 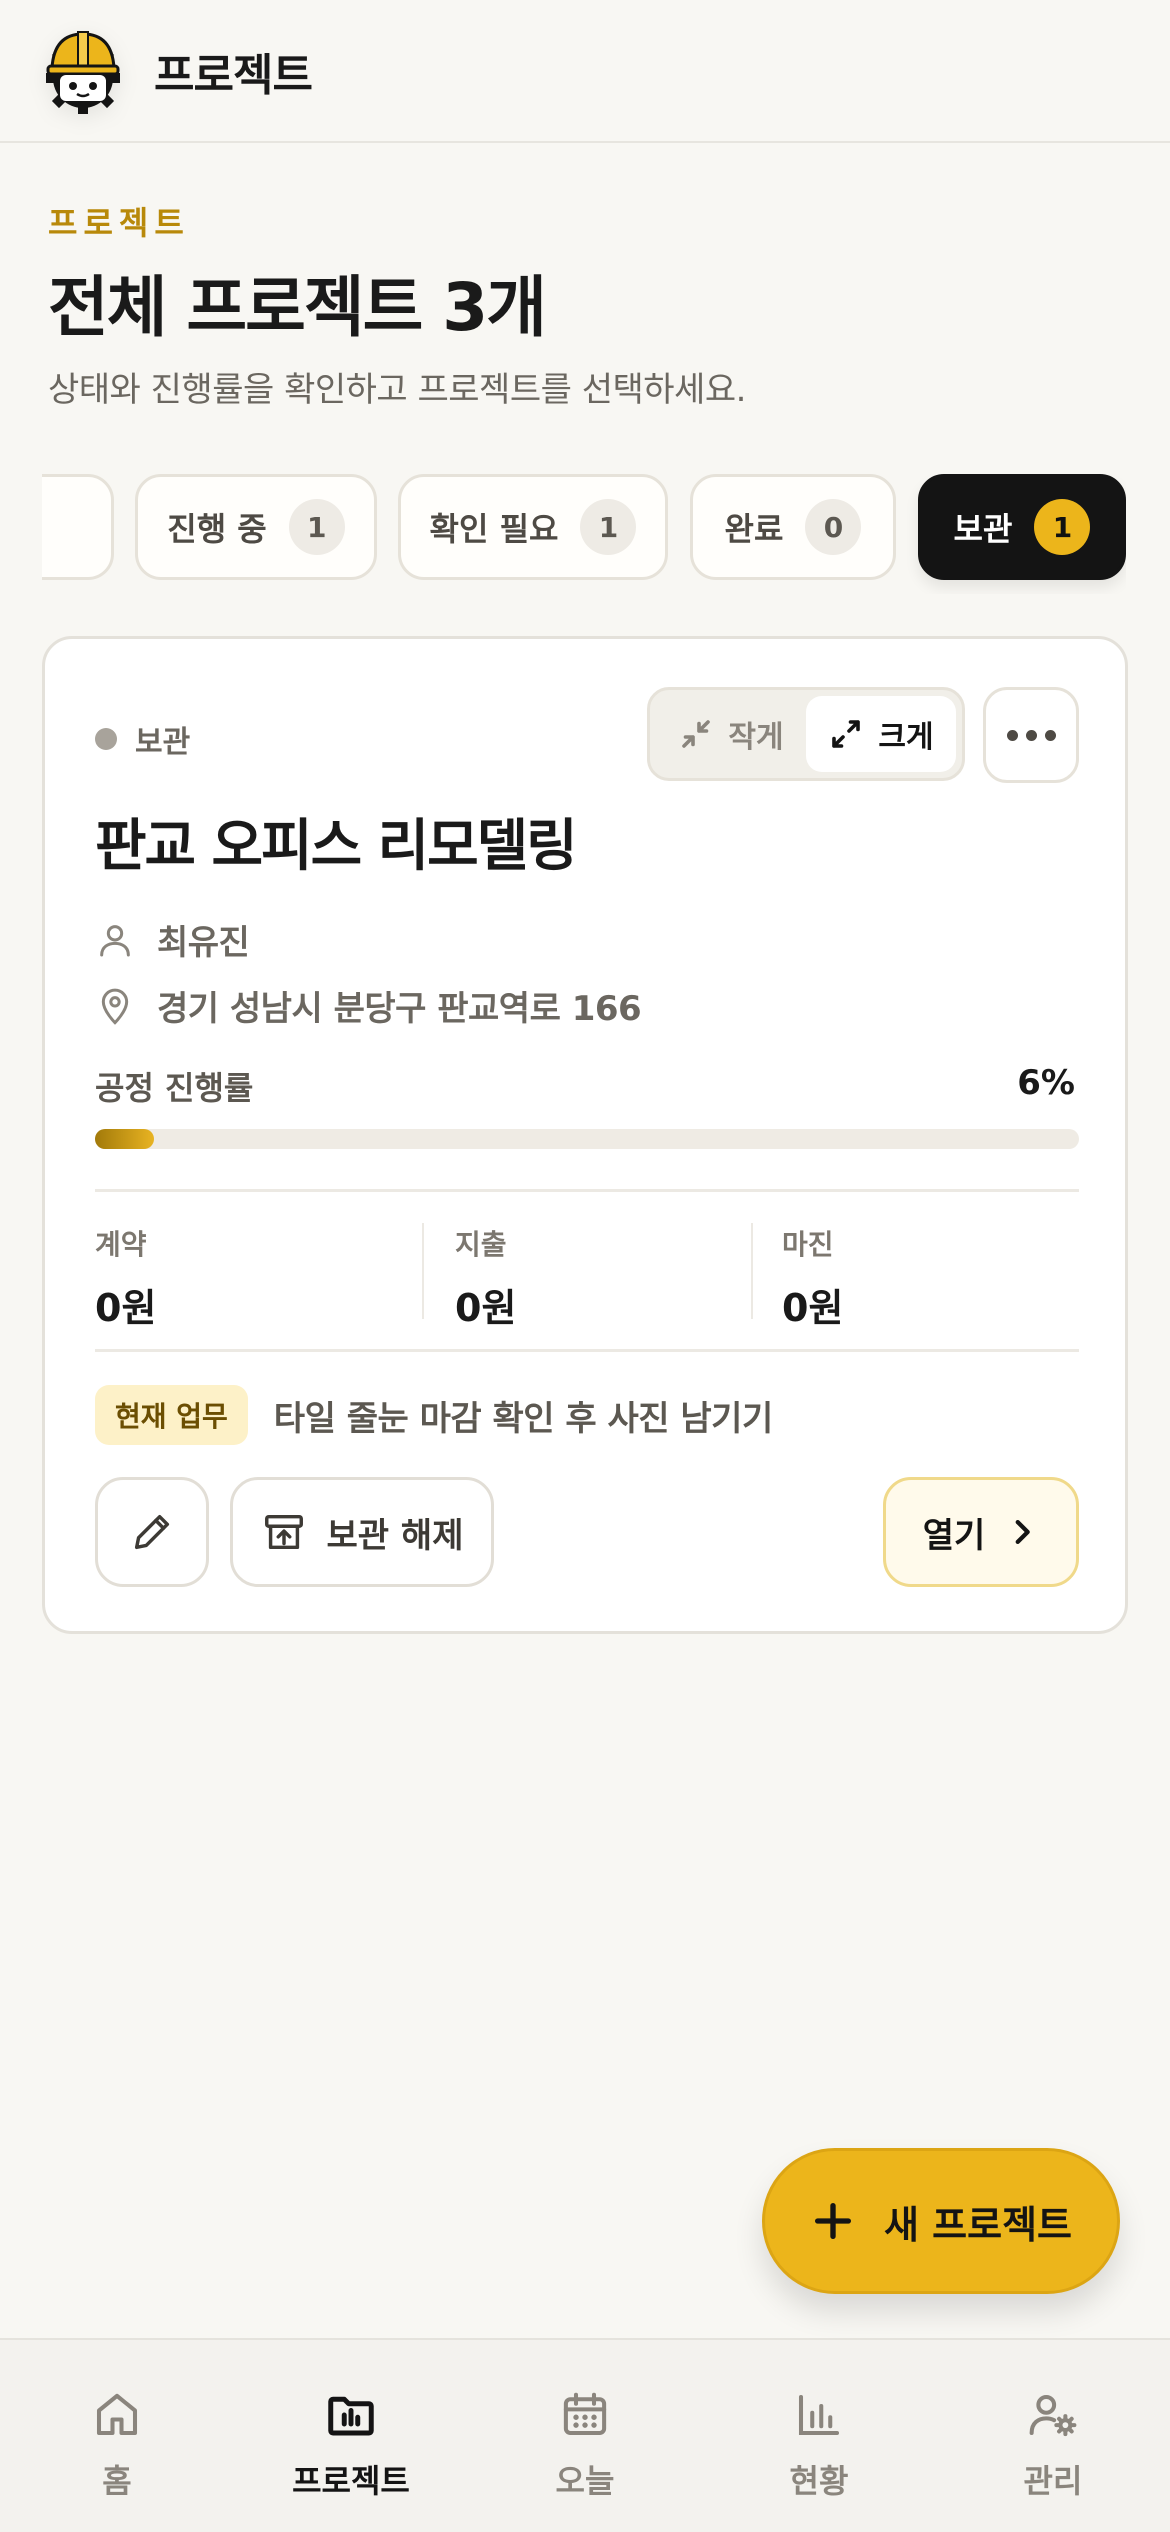 I want to click on size-large-button: 크게, so click(x=881, y=734).